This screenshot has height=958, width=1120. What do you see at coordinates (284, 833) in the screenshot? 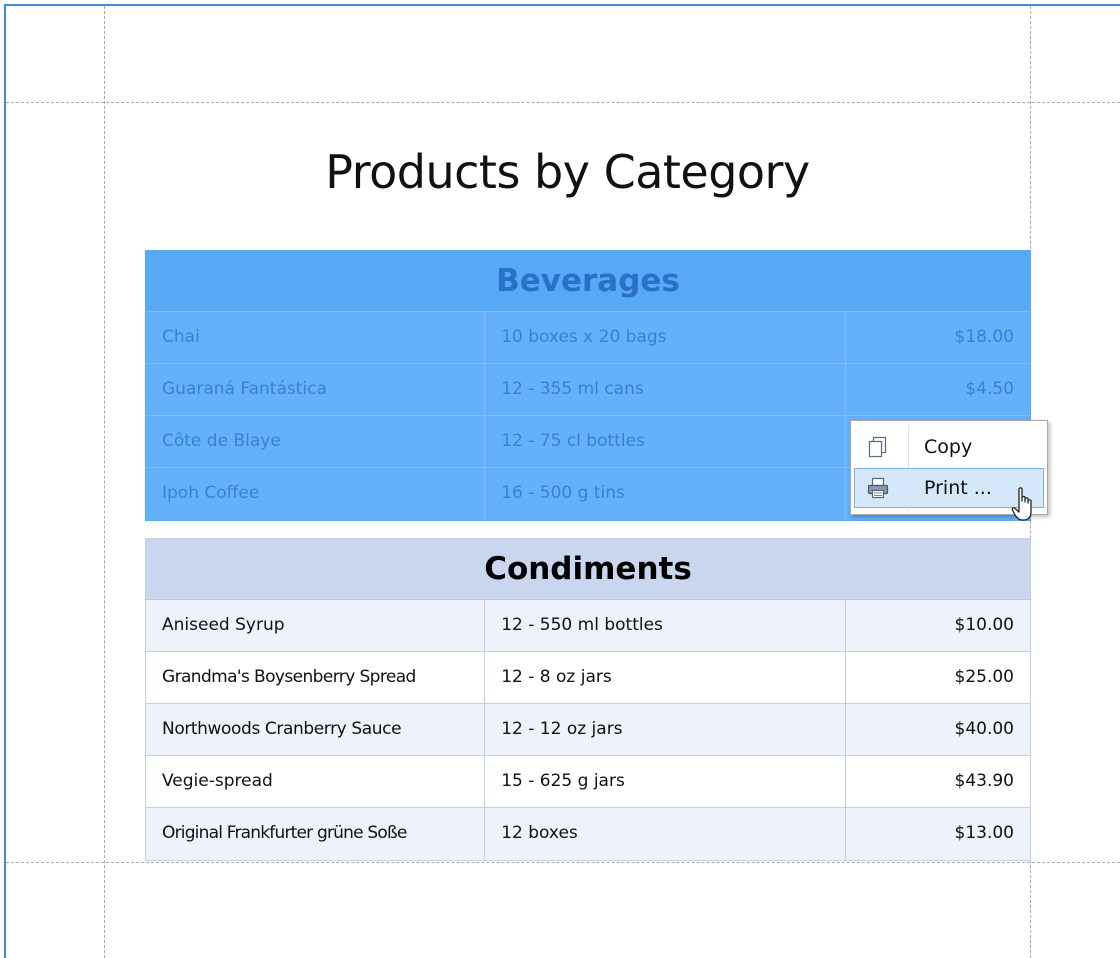
I see `product-name-cell: Original Frankfurter grüne Soße` at bounding box center [284, 833].